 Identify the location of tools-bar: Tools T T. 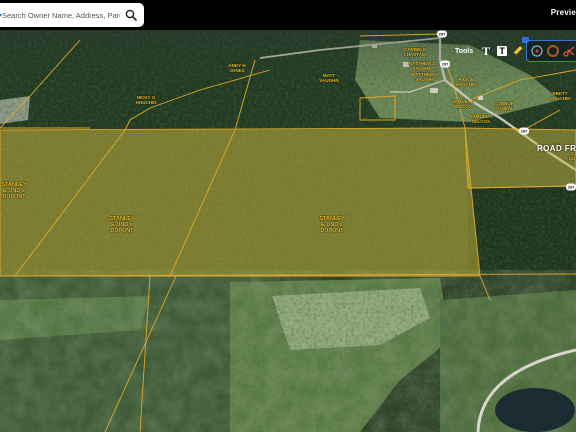
(491, 51).